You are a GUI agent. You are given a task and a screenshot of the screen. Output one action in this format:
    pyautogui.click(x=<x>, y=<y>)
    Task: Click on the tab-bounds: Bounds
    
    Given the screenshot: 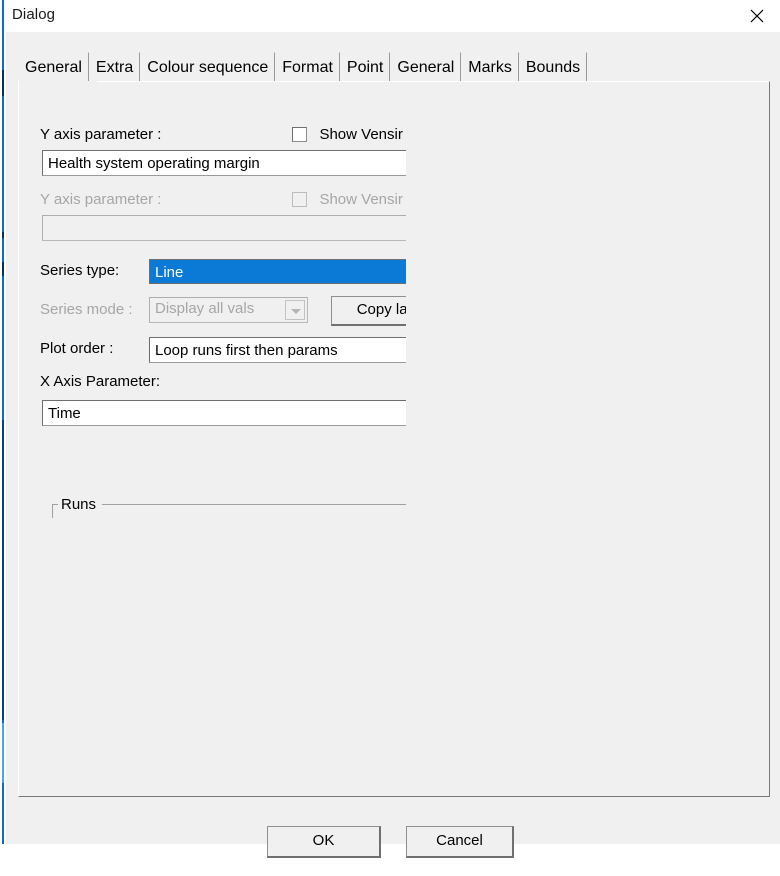 What is the action you would take?
    pyautogui.click(x=553, y=67)
    